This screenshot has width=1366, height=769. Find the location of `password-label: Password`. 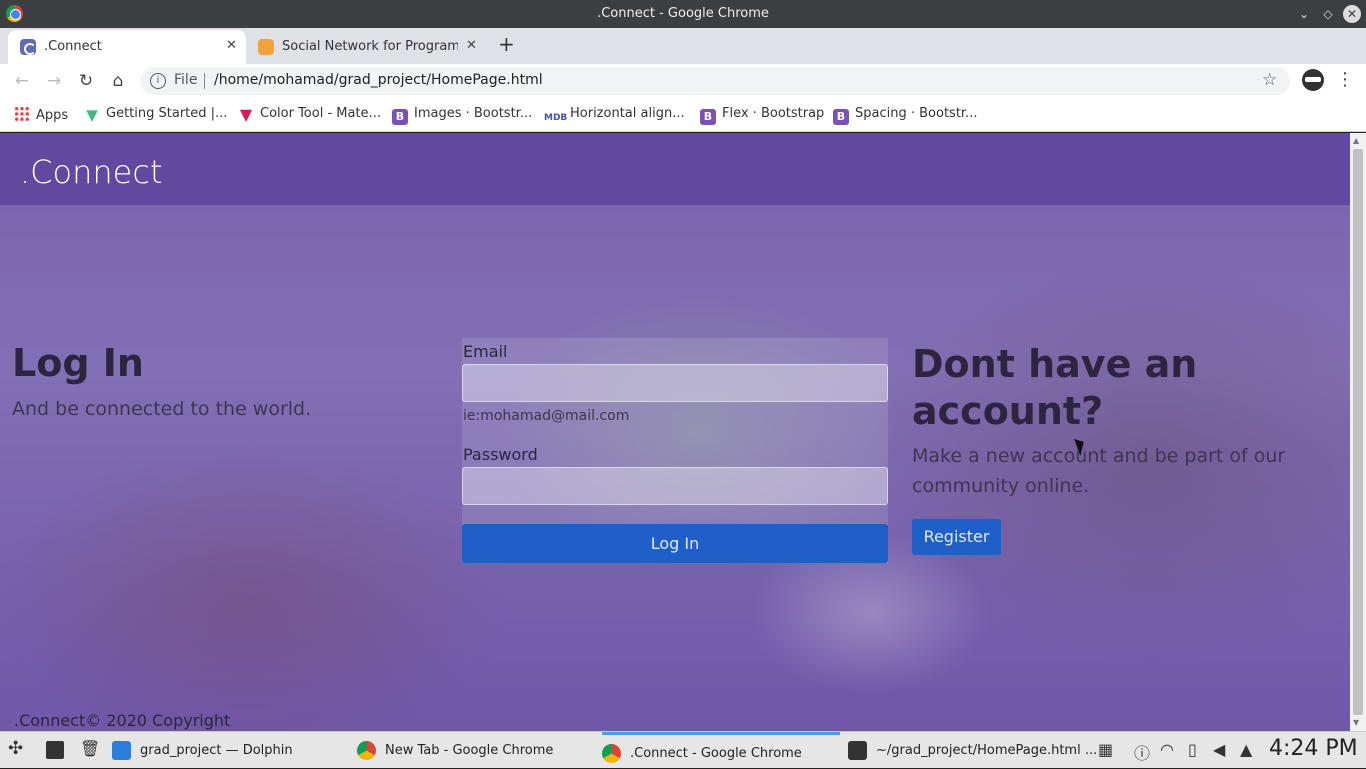

password-label: Password is located at coordinates (500, 454).